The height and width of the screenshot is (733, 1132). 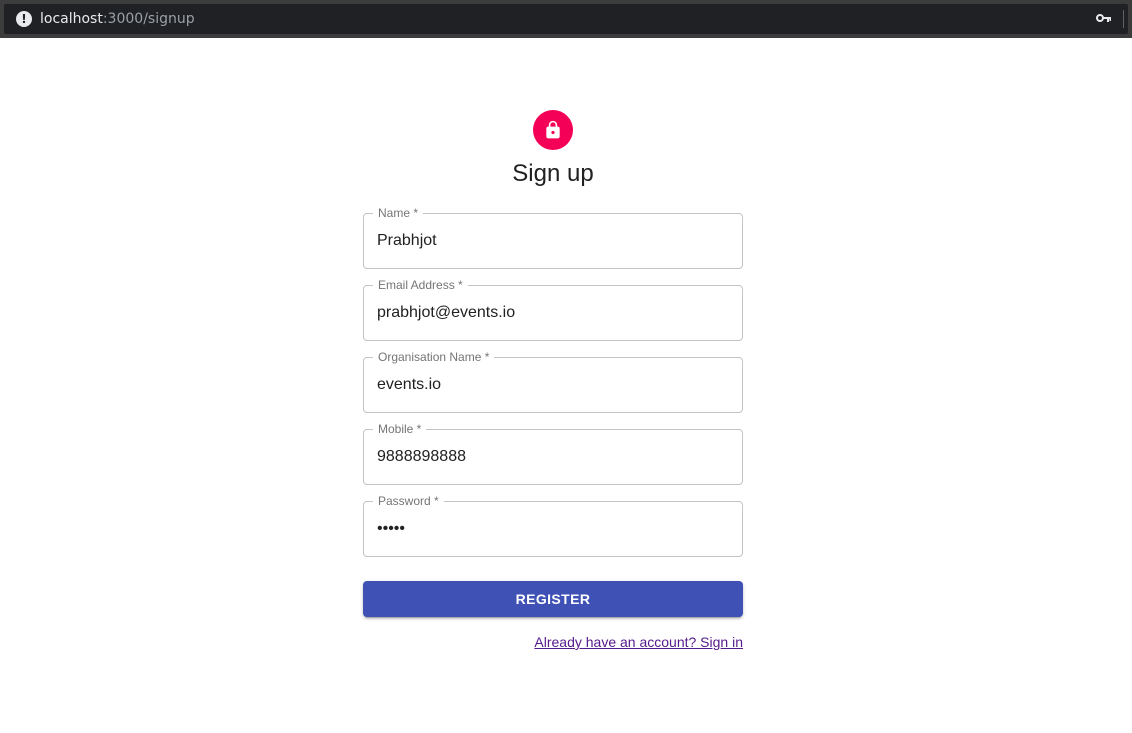 I want to click on url-host: localhost, so click(x=71, y=19).